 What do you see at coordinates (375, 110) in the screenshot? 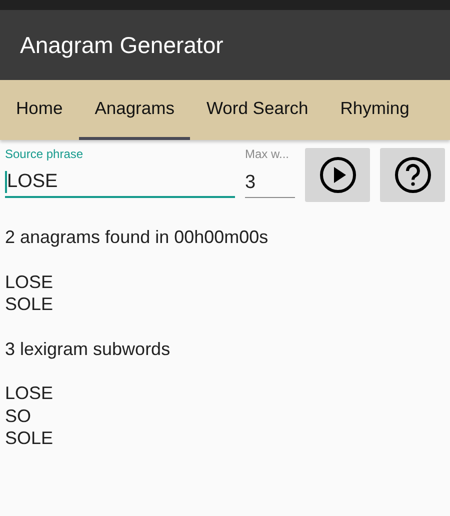
I see `tab: Rhyming` at bounding box center [375, 110].